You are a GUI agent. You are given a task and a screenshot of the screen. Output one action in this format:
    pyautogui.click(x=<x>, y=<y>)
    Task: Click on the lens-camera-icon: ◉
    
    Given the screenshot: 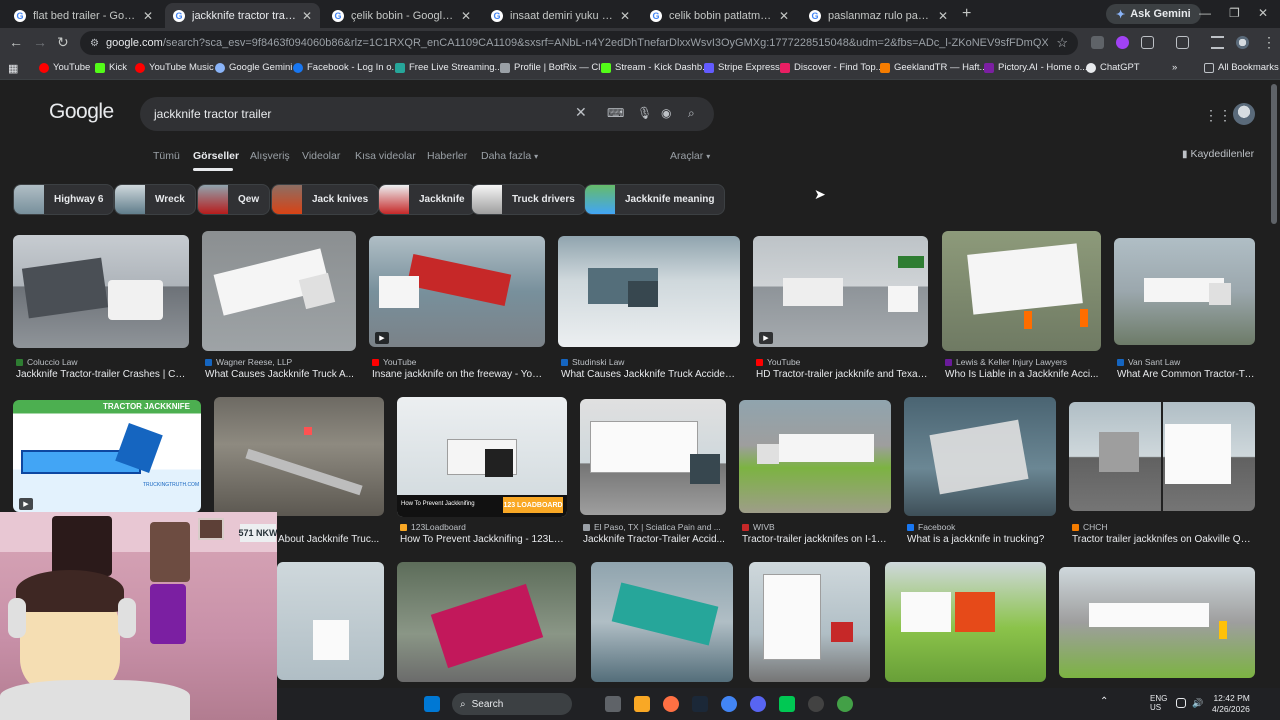 What is the action you would take?
    pyautogui.click(x=666, y=113)
    